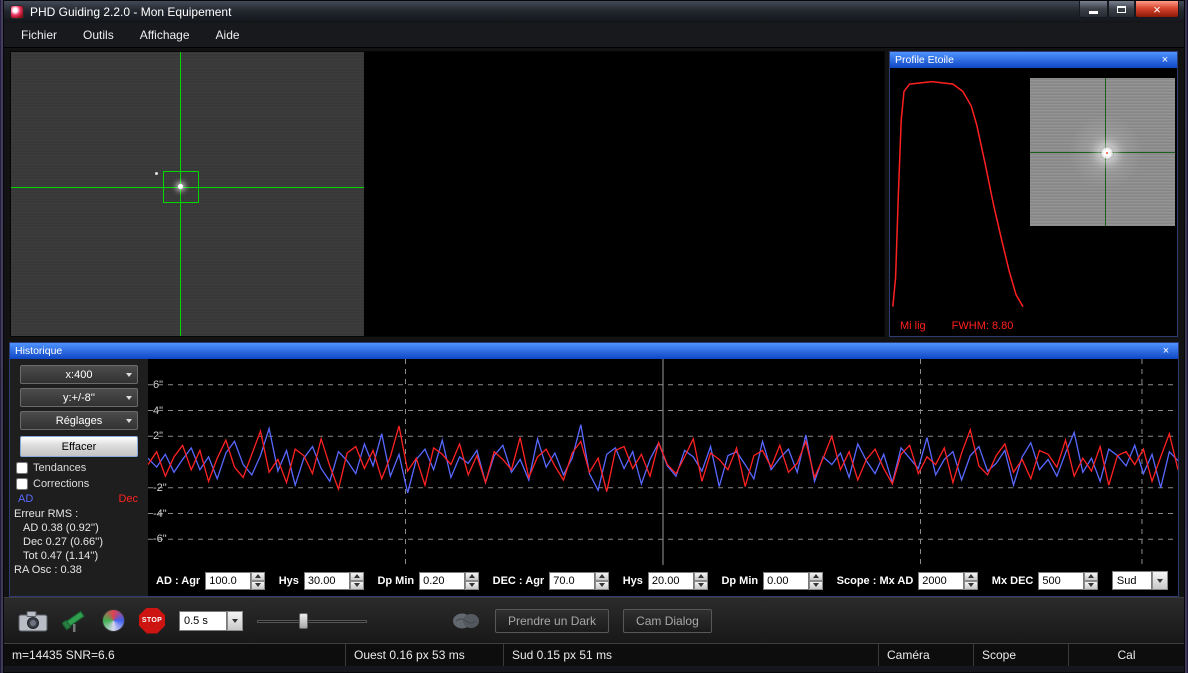  I want to click on dec-guide-mode-select: Sud, so click(1139, 580).